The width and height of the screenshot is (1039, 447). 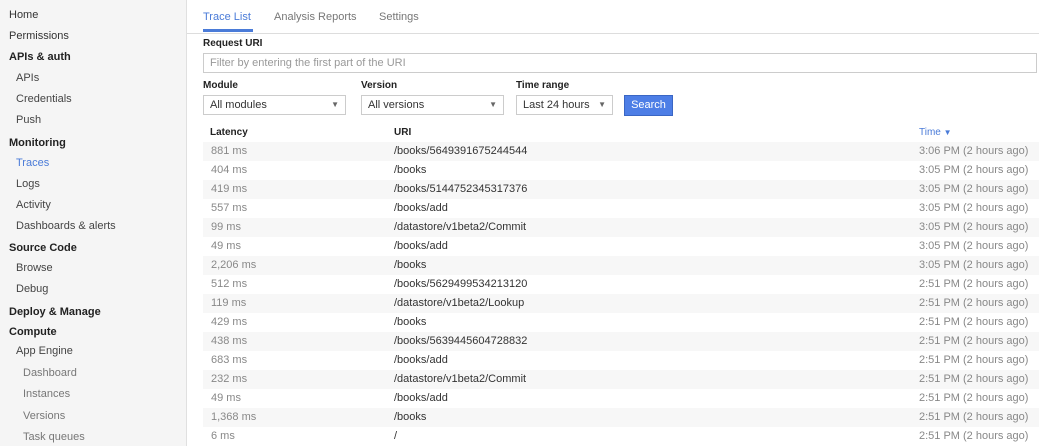 What do you see at coordinates (234, 265) in the screenshot?
I see `latency-cell: 2,206 ms` at bounding box center [234, 265].